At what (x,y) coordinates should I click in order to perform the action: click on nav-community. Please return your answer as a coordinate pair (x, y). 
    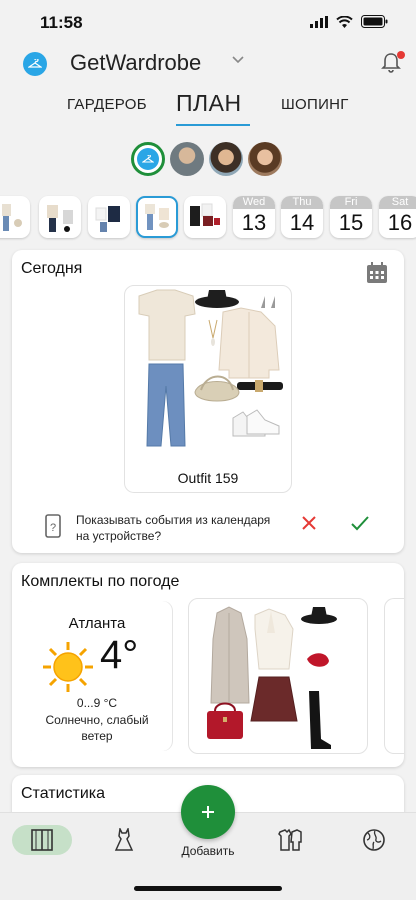
    Looking at the image, I should click on (374, 840).